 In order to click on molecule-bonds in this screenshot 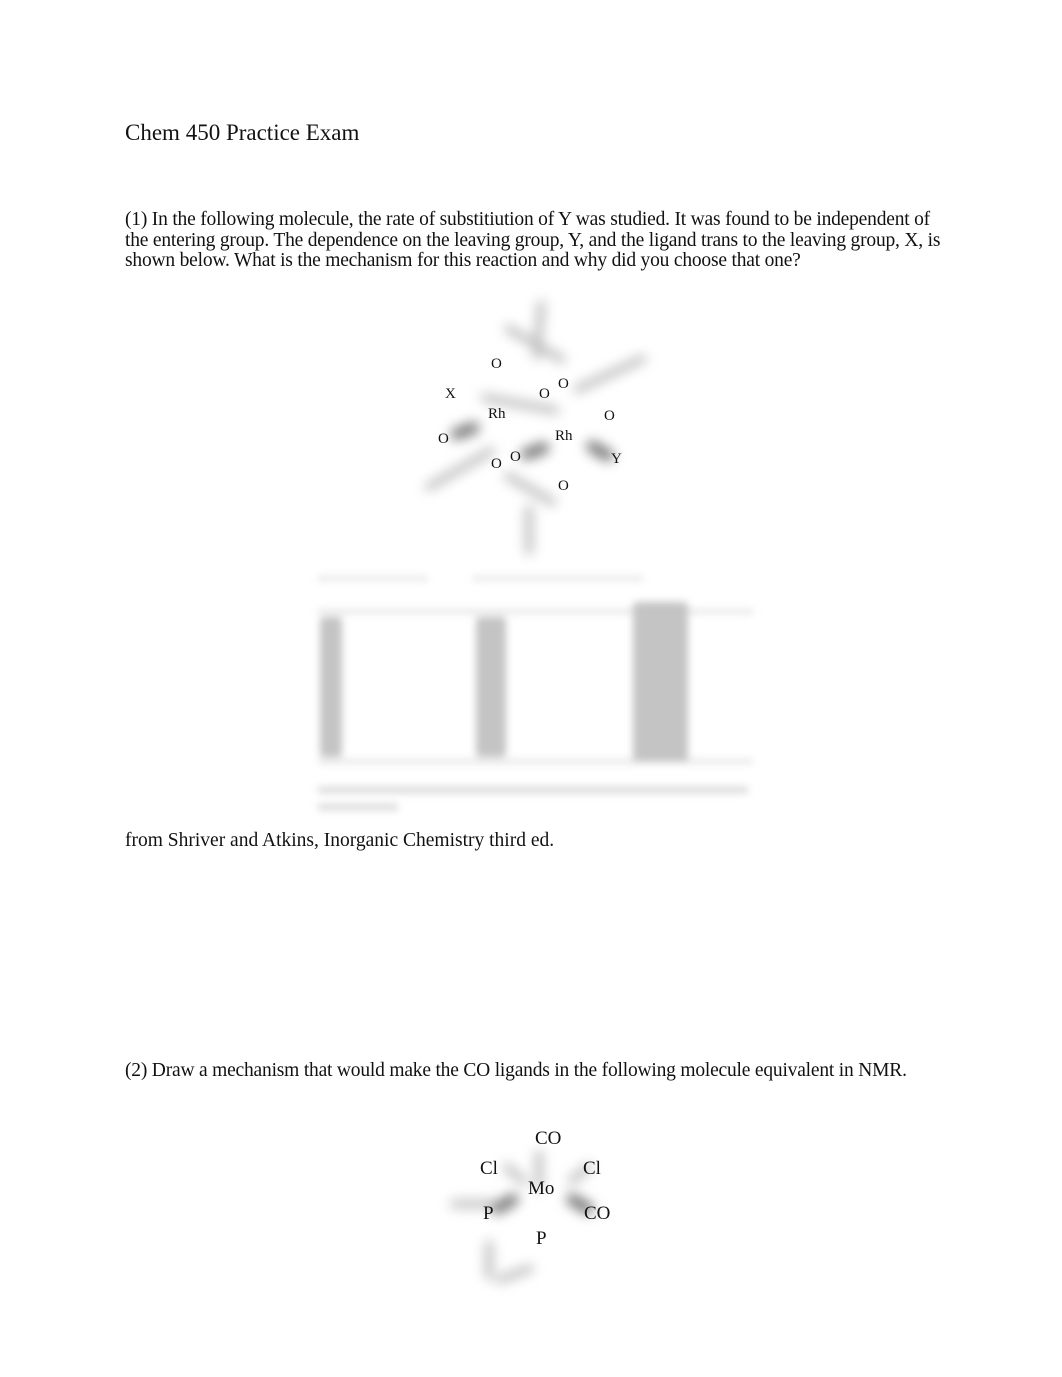, I will do `click(535, 425)`.